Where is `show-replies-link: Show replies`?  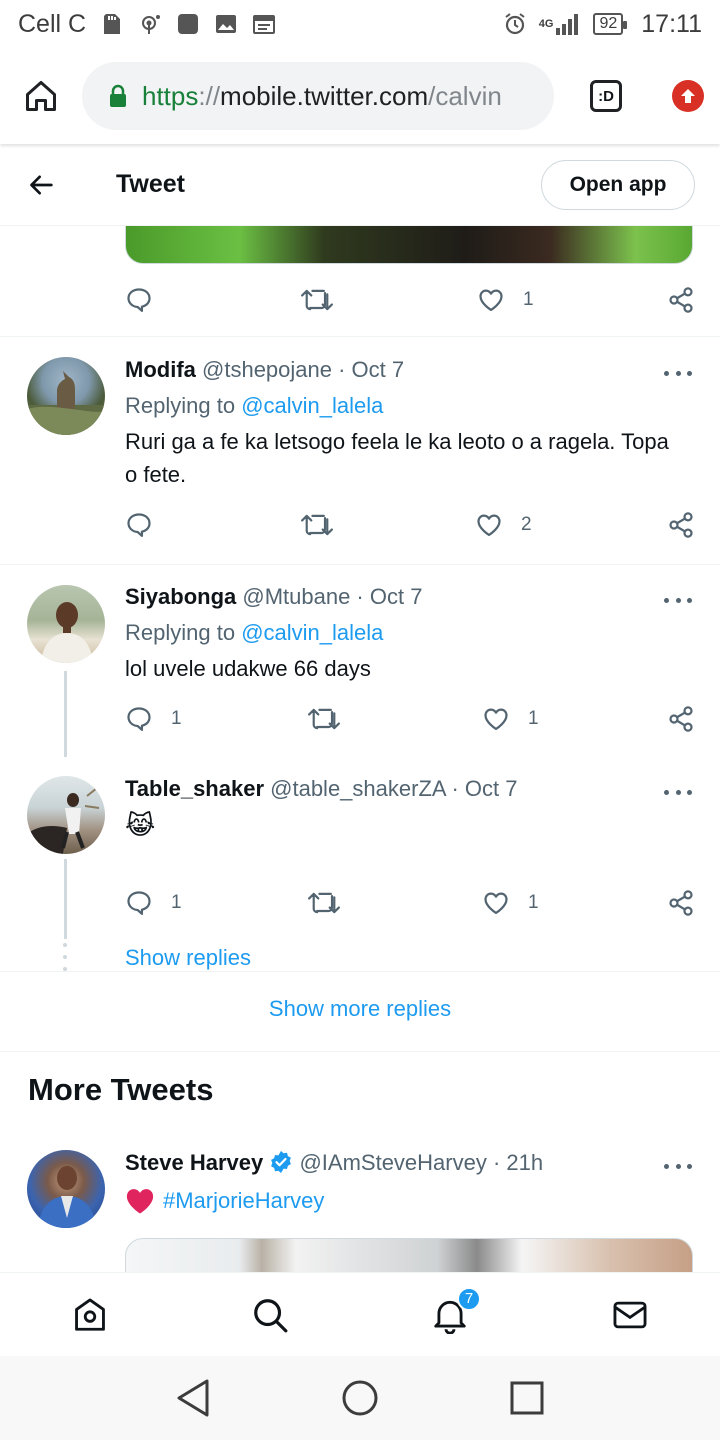 show-replies-link: Show replies is located at coordinates (188, 958).